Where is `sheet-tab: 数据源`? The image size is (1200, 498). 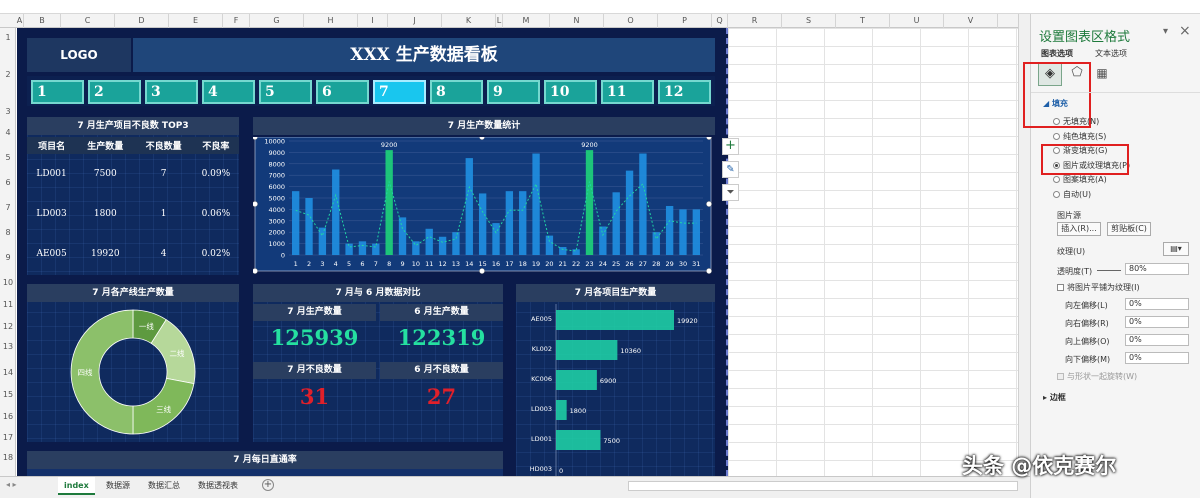 sheet-tab: 数据源 is located at coordinates (118, 486).